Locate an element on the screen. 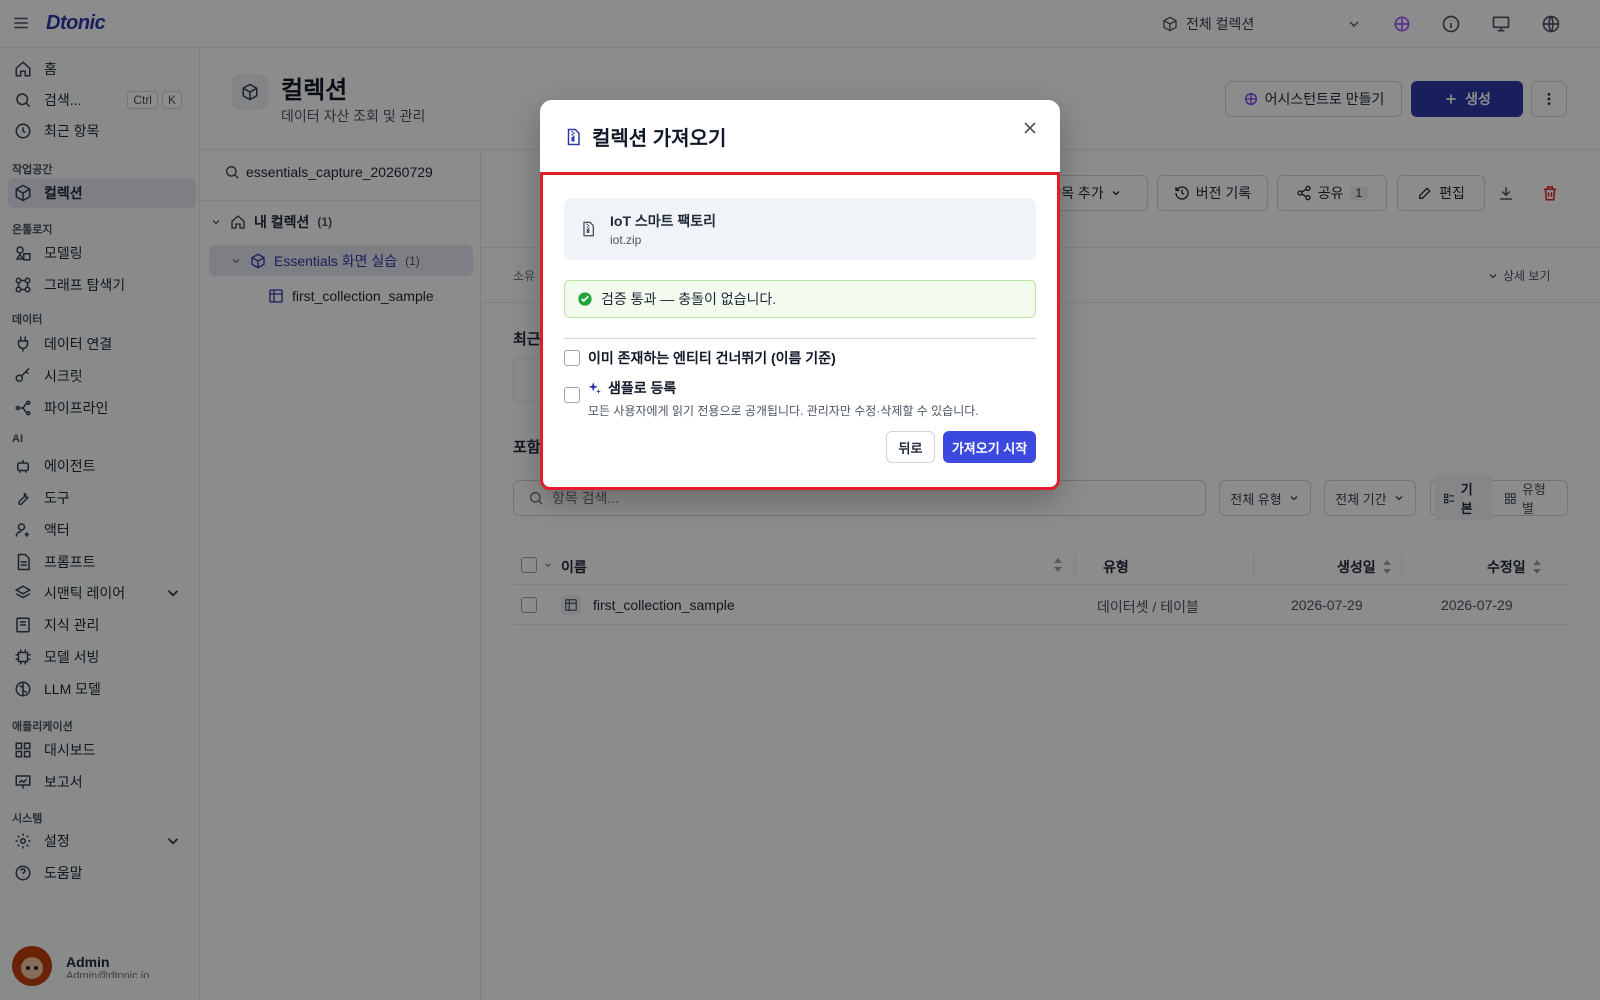  skip-existing-option: 이미 존재하는 엔티티 건너뛰기 (이름 기준) is located at coordinates (700, 358).